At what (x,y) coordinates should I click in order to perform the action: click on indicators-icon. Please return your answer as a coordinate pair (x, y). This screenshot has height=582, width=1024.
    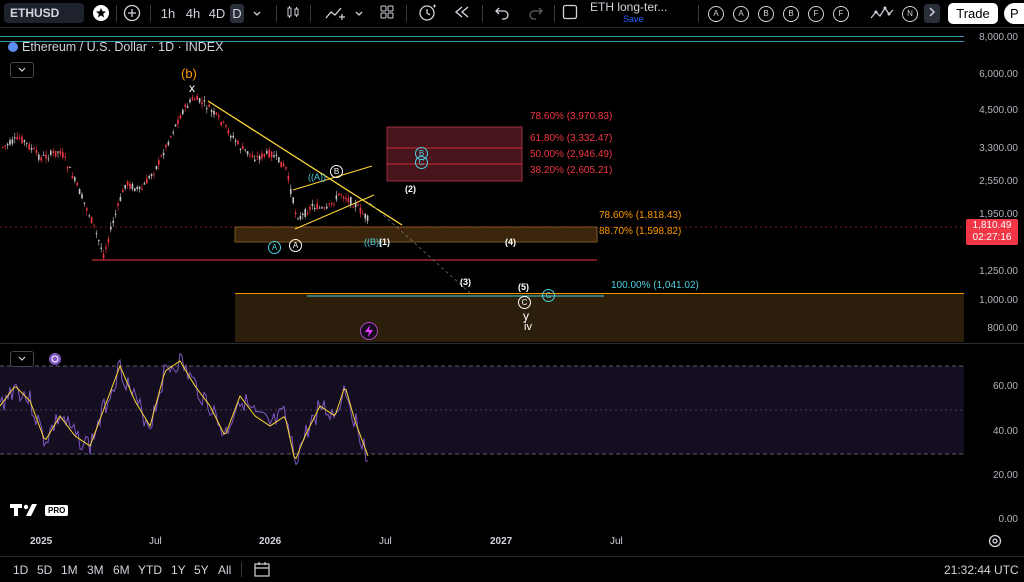
    Looking at the image, I should click on (335, 13).